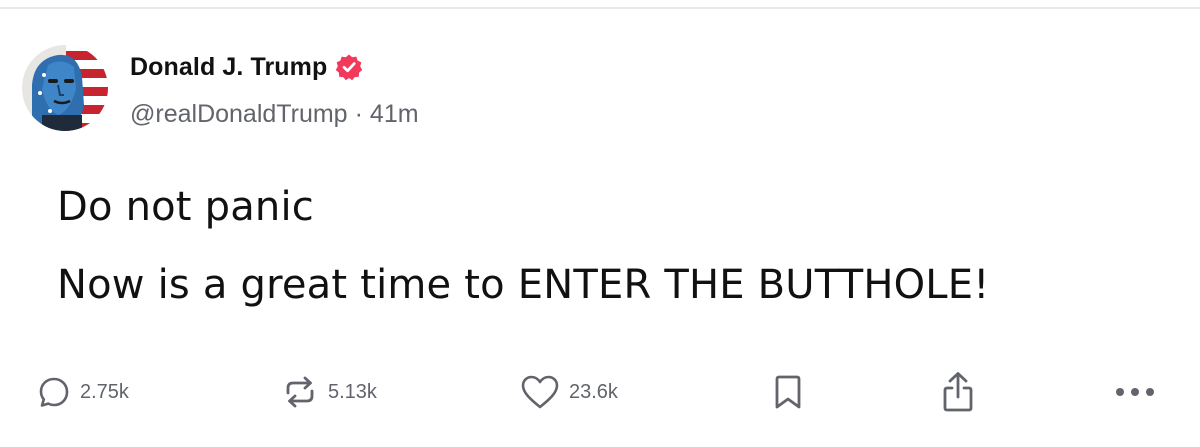  I want to click on reply-button: 2.75k, so click(82, 392).